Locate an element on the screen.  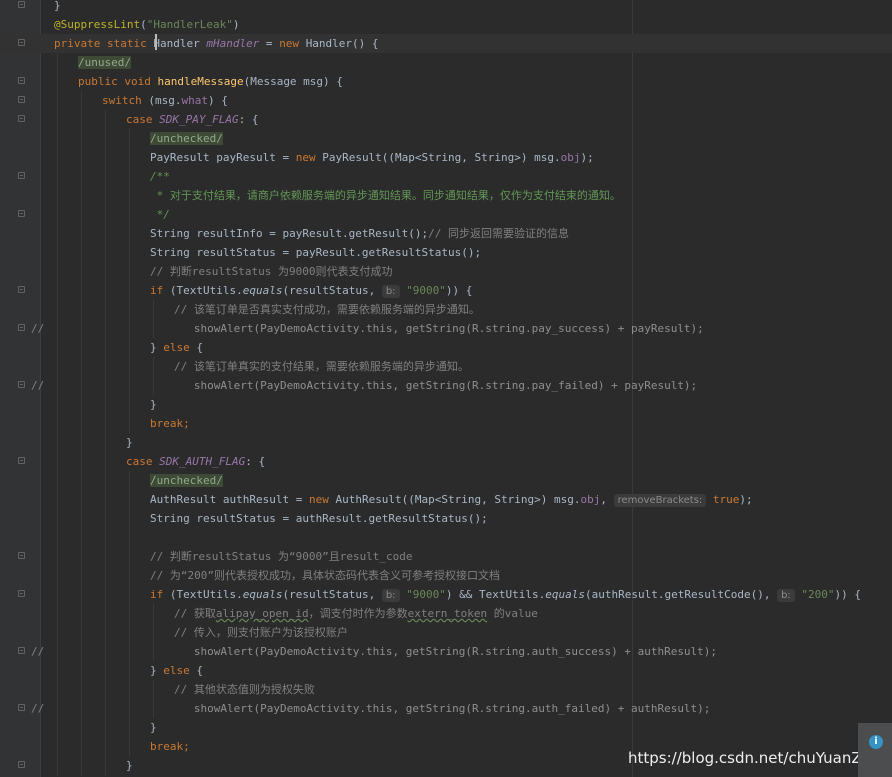
code-line: case SDK_AUTH_FLAG: { is located at coordinates (446, 461).